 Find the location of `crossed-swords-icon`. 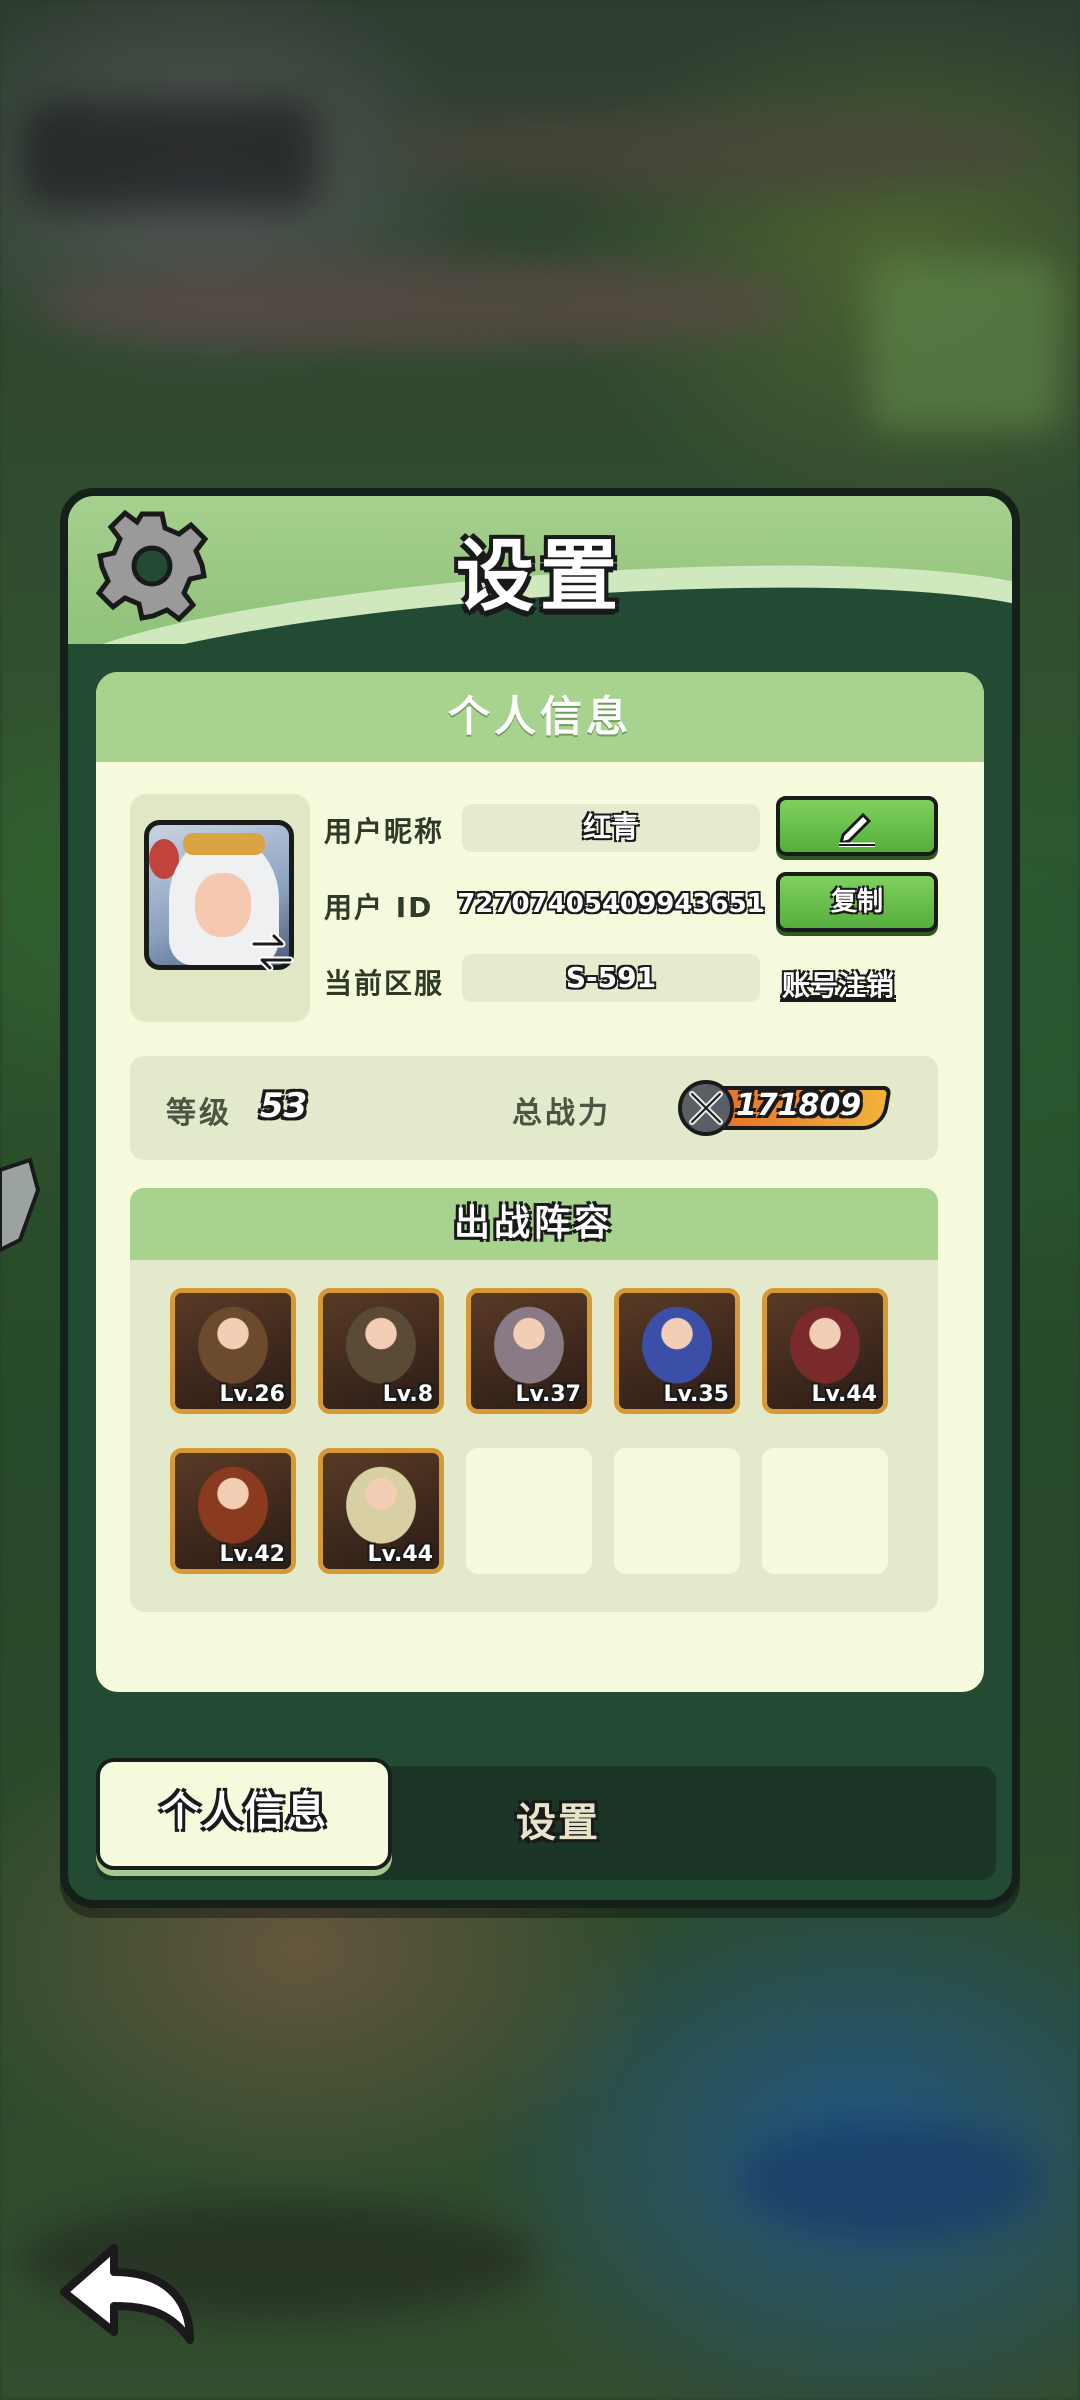

crossed-swords-icon is located at coordinates (706, 1108).